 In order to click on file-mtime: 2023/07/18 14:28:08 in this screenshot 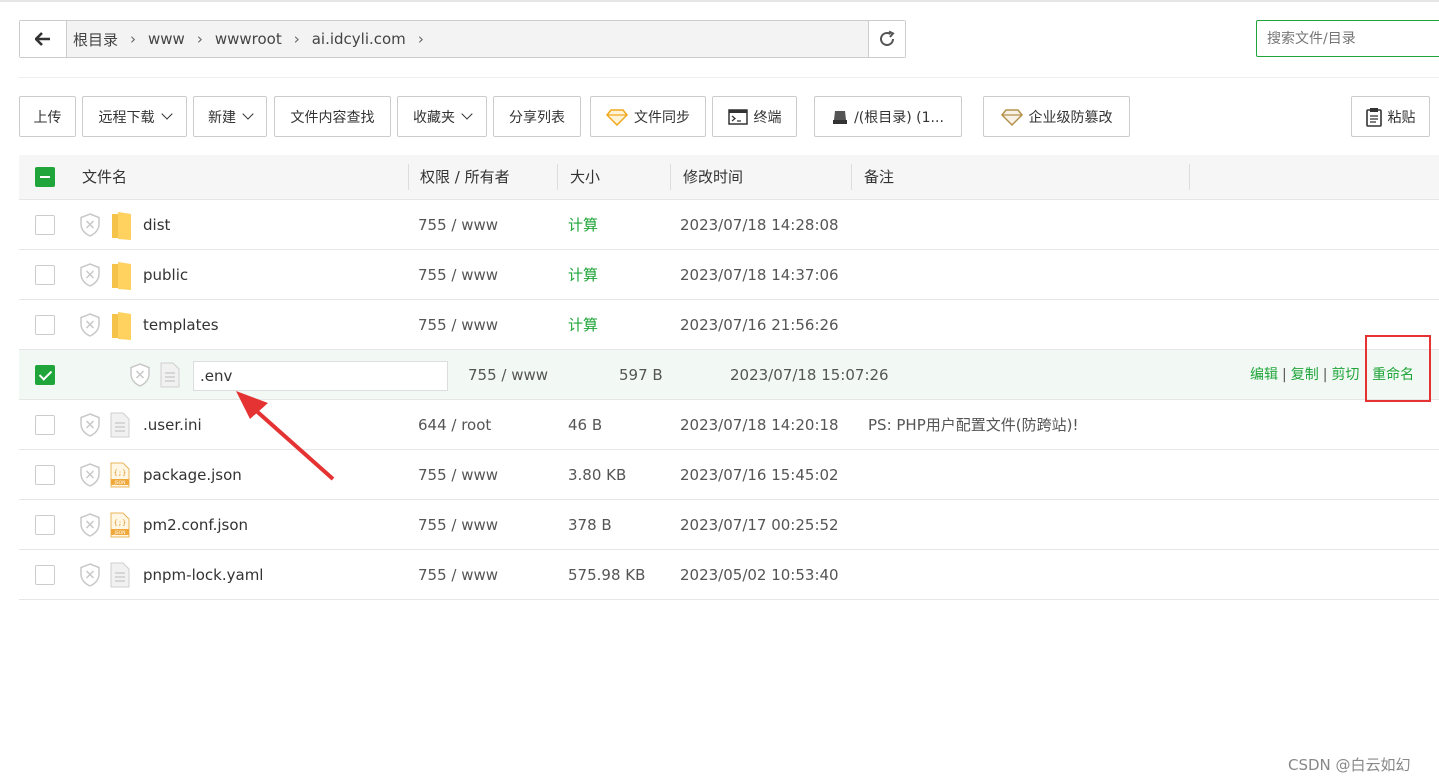, I will do `click(759, 225)`.